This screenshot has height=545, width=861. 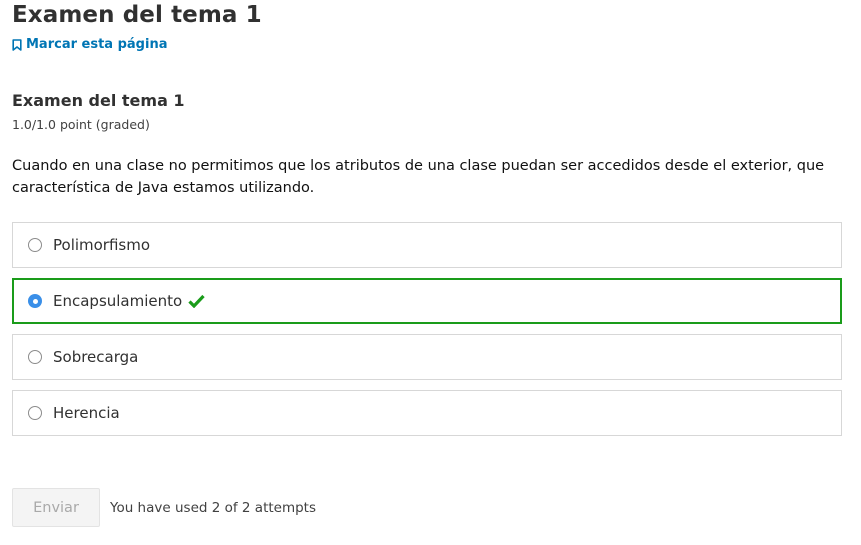 What do you see at coordinates (56, 507) in the screenshot?
I see `submit-button: Enviar` at bounding box center [56, 507].